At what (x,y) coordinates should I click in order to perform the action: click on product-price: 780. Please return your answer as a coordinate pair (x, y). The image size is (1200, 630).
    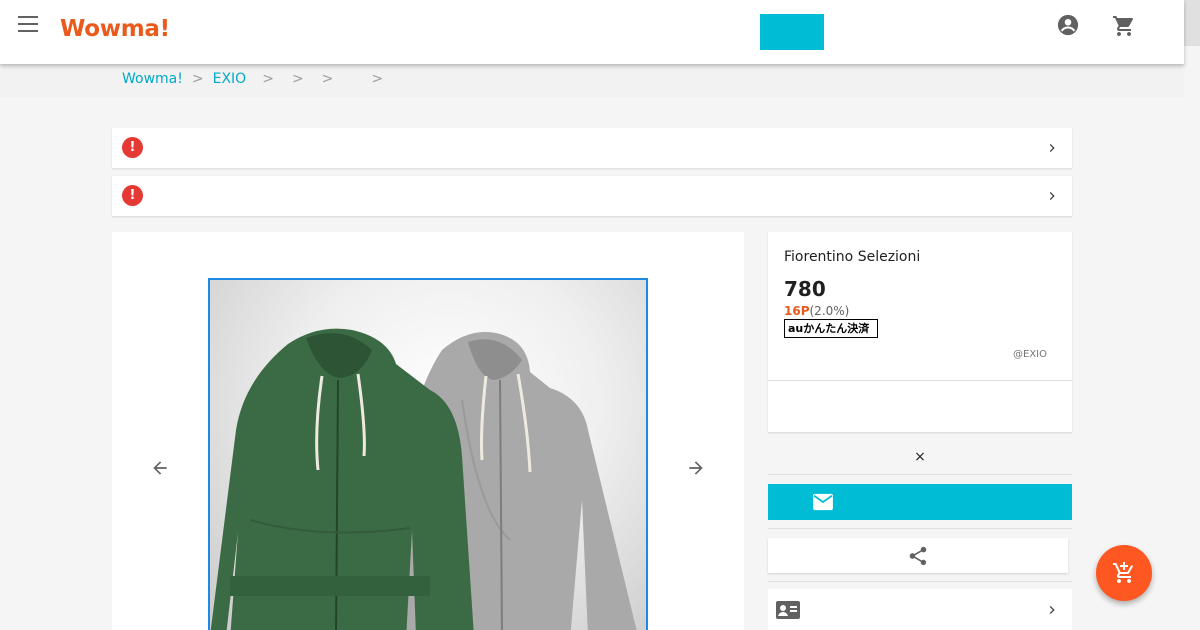
    Looking at the image, I should click on (805, 289).